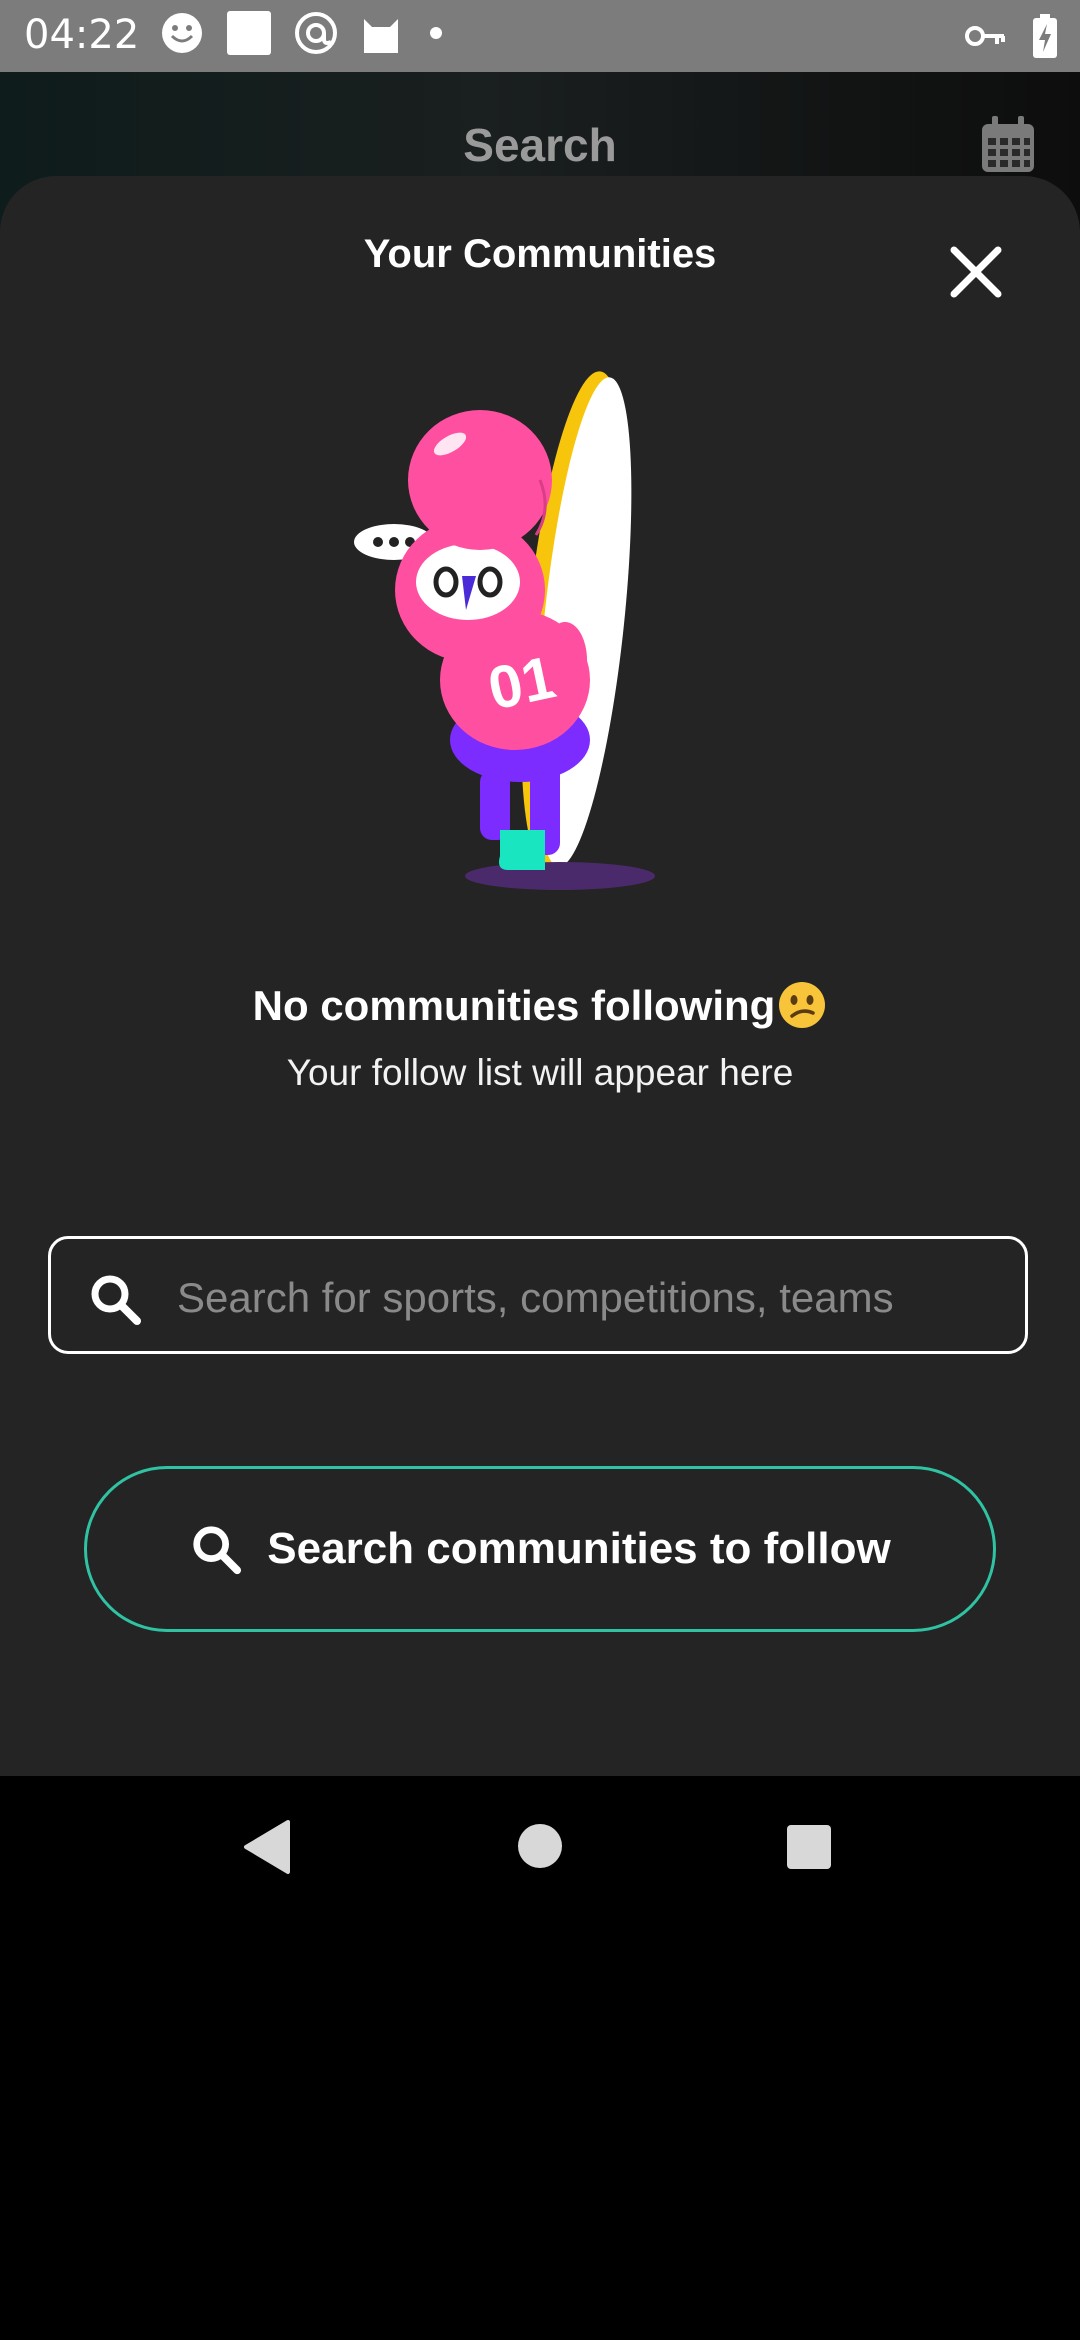 The width and height of the screenshot is (1080, 2340). What do you see at coordinates (540, 1072) in the screenshot?
I see `empty-state-subtitle: Your follow list will appear here` at bounding box center [540, 1072].